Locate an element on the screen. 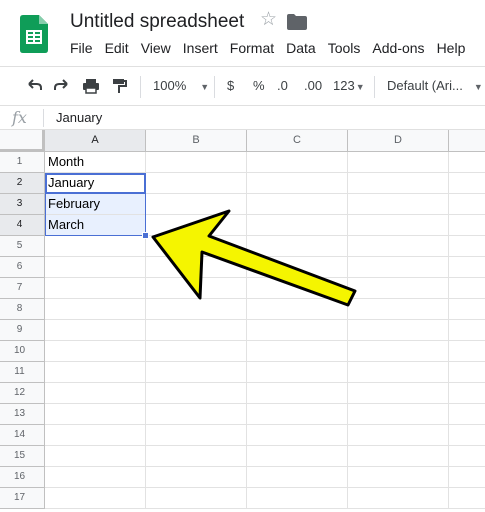 This screenshot has height=512, width=485. font-select: Default (Ari... ▼ is located at coordinates (435, 85).